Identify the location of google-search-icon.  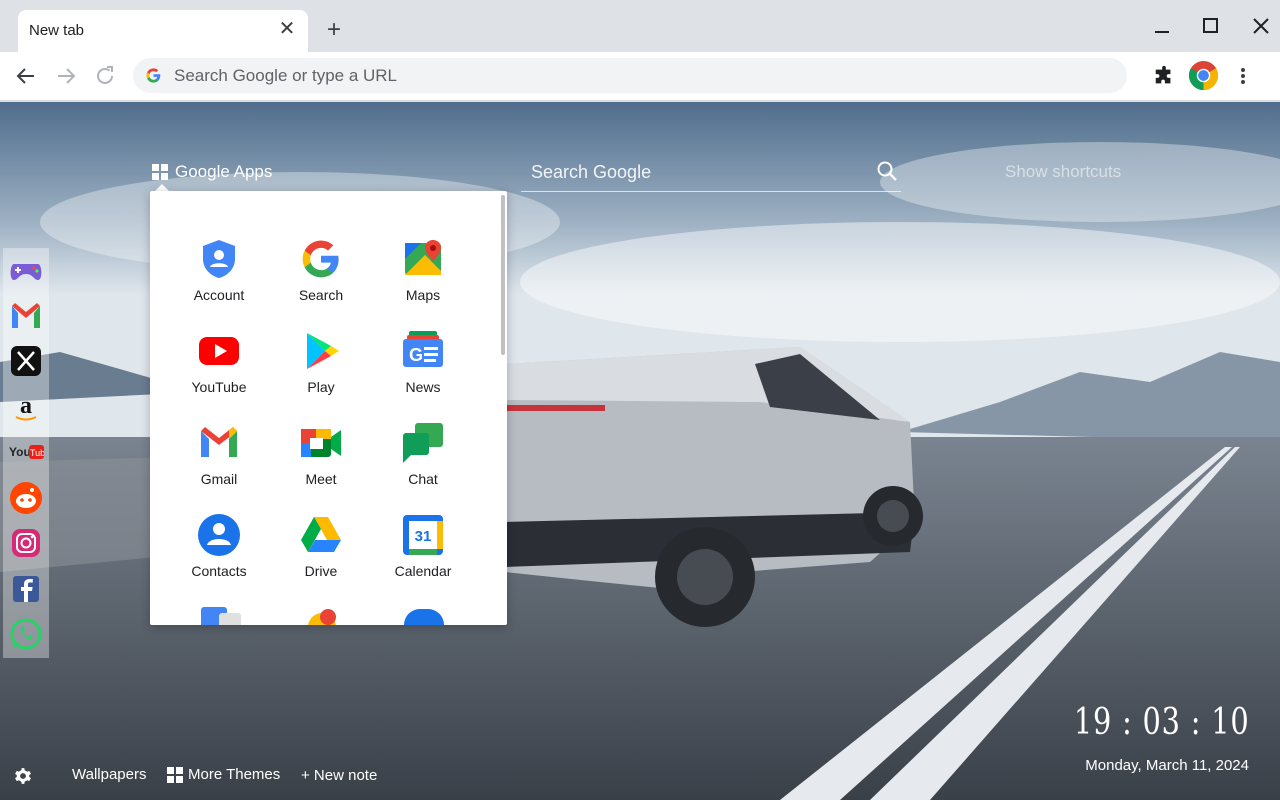
(320, 259).